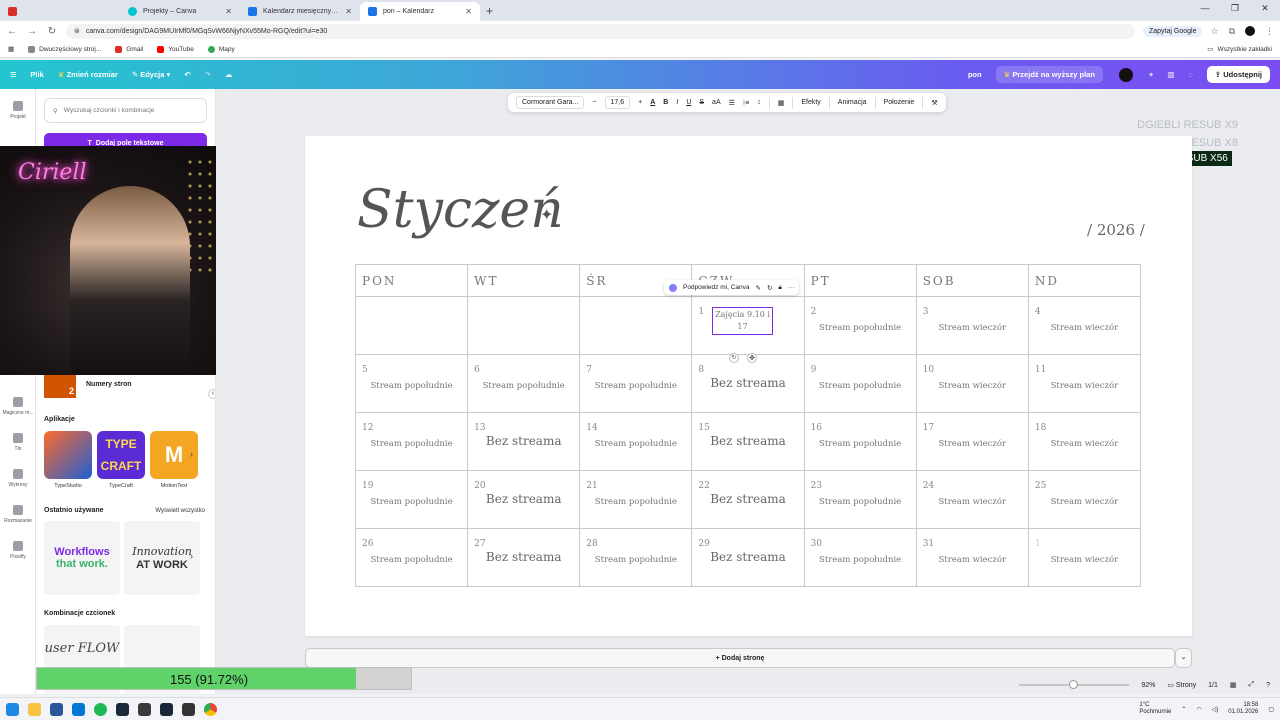 Image resolution: width=1280 pixels, height=720 pixels. Describe the element at coordinates (791, 287) in the screenshot. I see `more-icon: ···` at that location.